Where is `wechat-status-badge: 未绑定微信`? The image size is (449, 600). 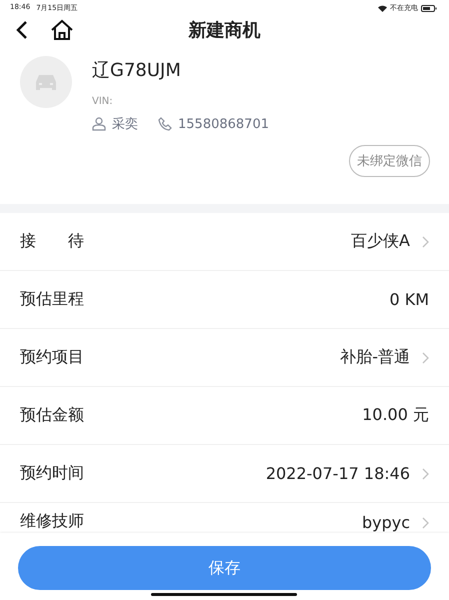
wechat-status-badge: 未绑定微信 is located at coordinates (389, 161).